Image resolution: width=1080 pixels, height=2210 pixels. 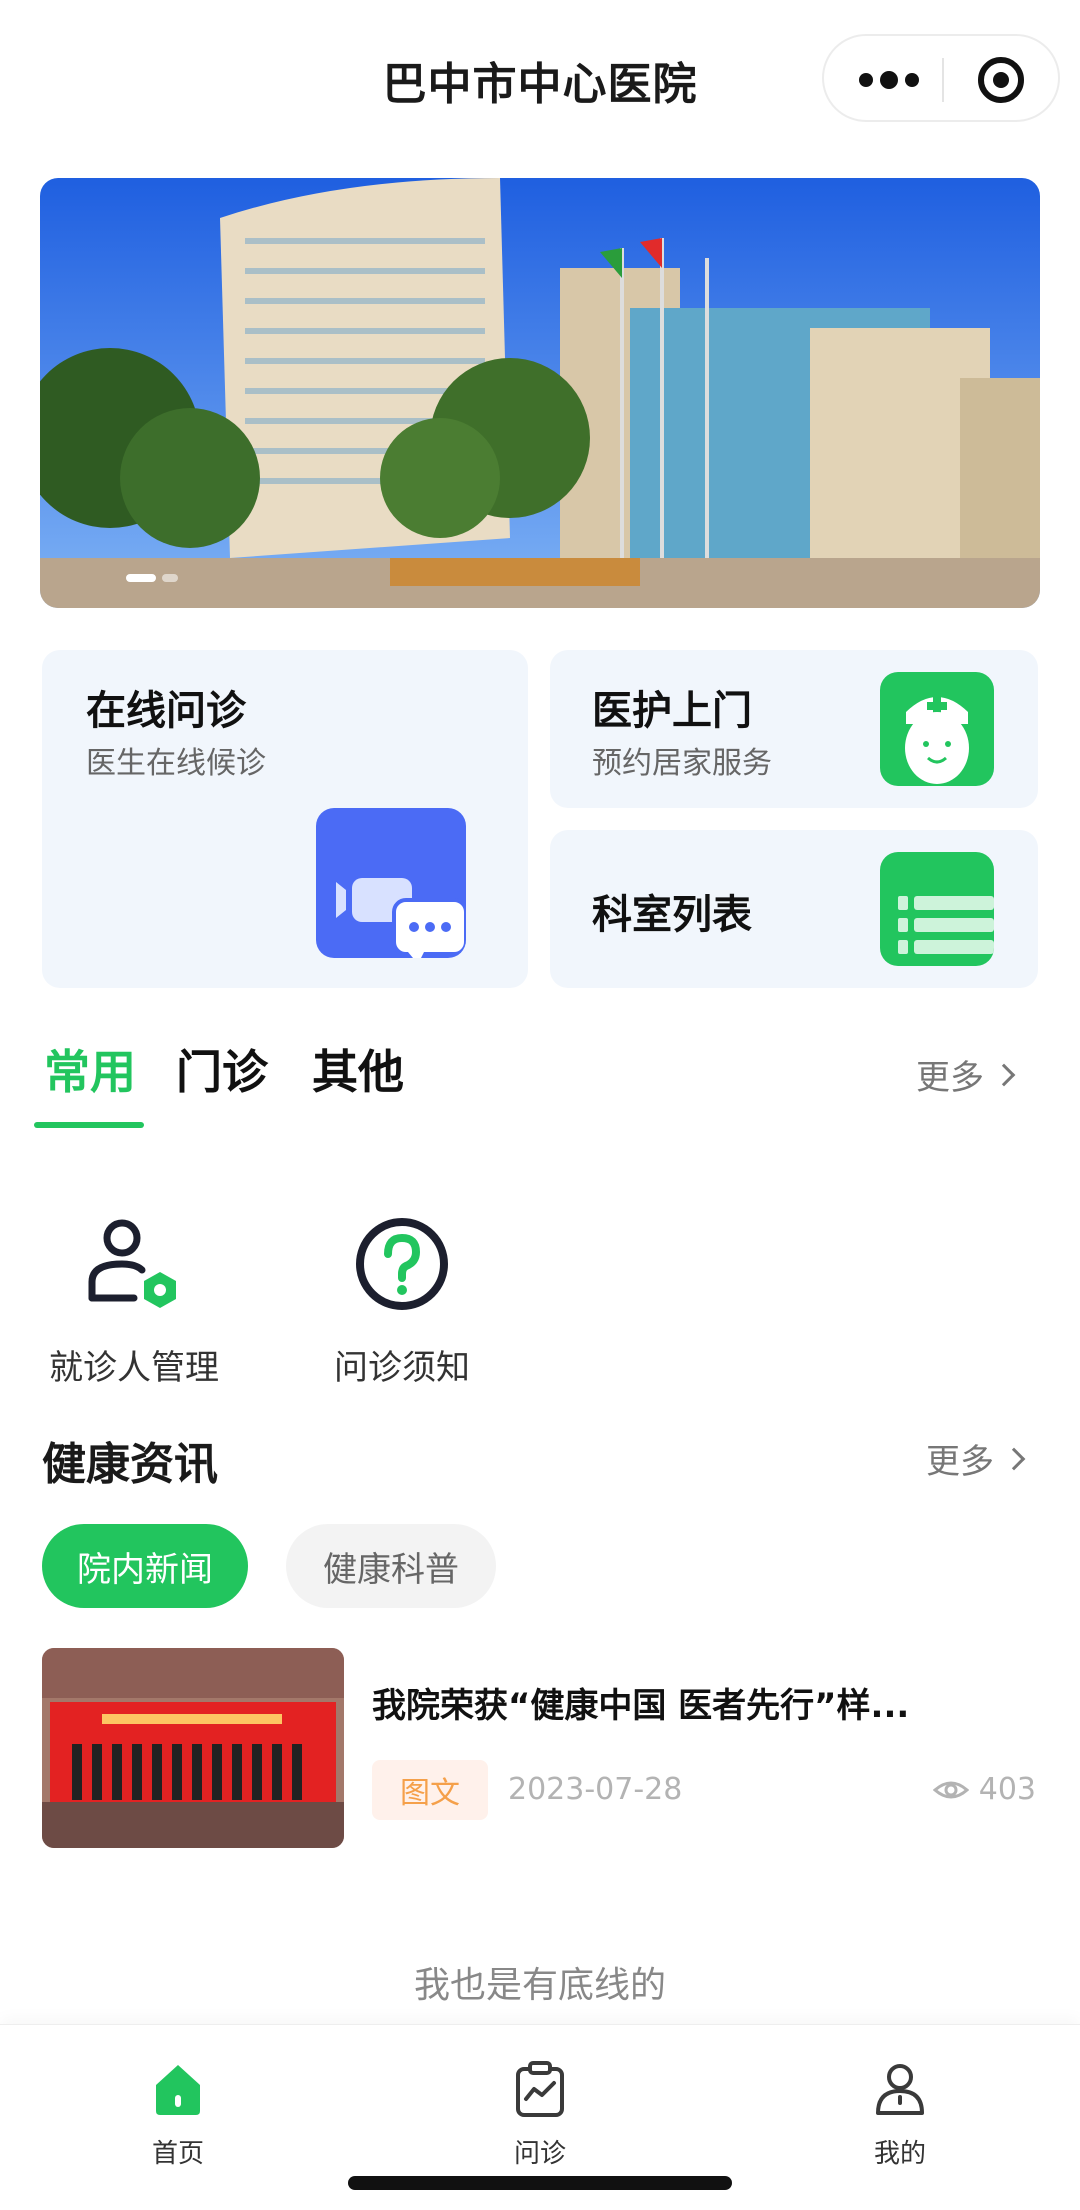 I want to click on patient-manage-icon, so click(x=134, y=1264).